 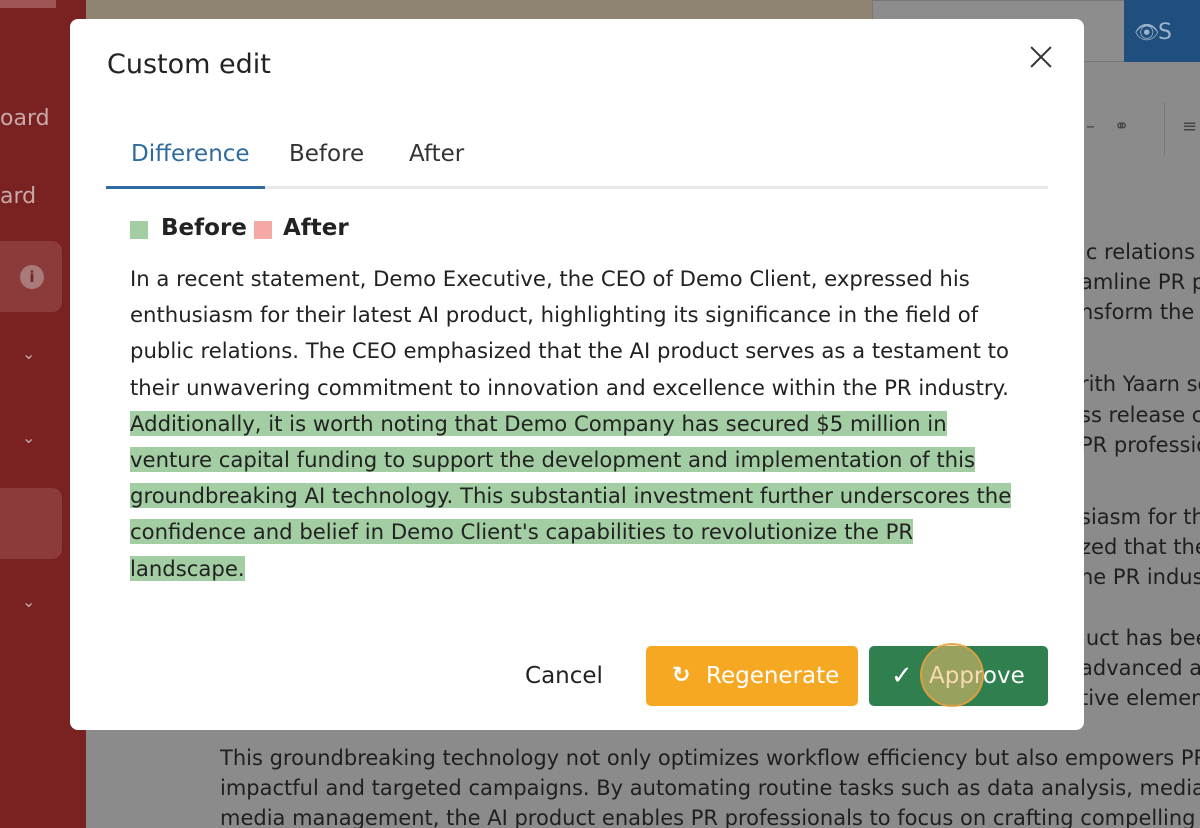 What do you see at coordinates (1121, 126) in the screenshot?
I see `link-icon: ⚭` at bounding box center [1121, 126].